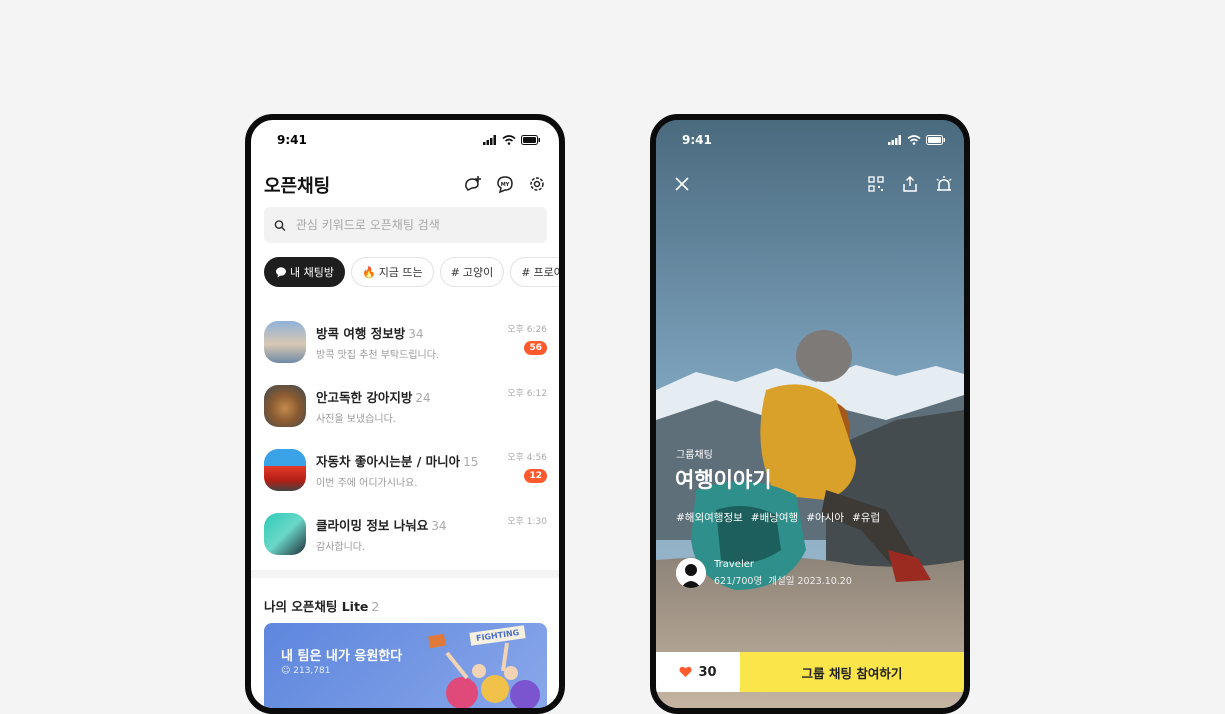 The width and height of the screenshot is (1225, 714). Describe the element at coordinates (392, 272) in the screenshot. I see `chip-trending: 🔥 지금 뜨는` at that location.